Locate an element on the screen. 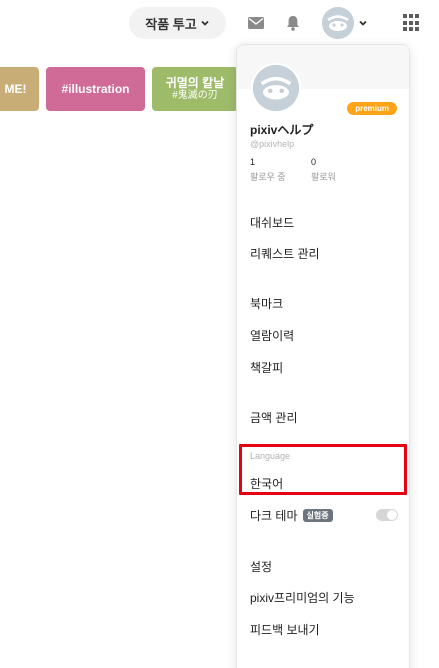  tag-label: ME! is located at coordinates (15, 88).